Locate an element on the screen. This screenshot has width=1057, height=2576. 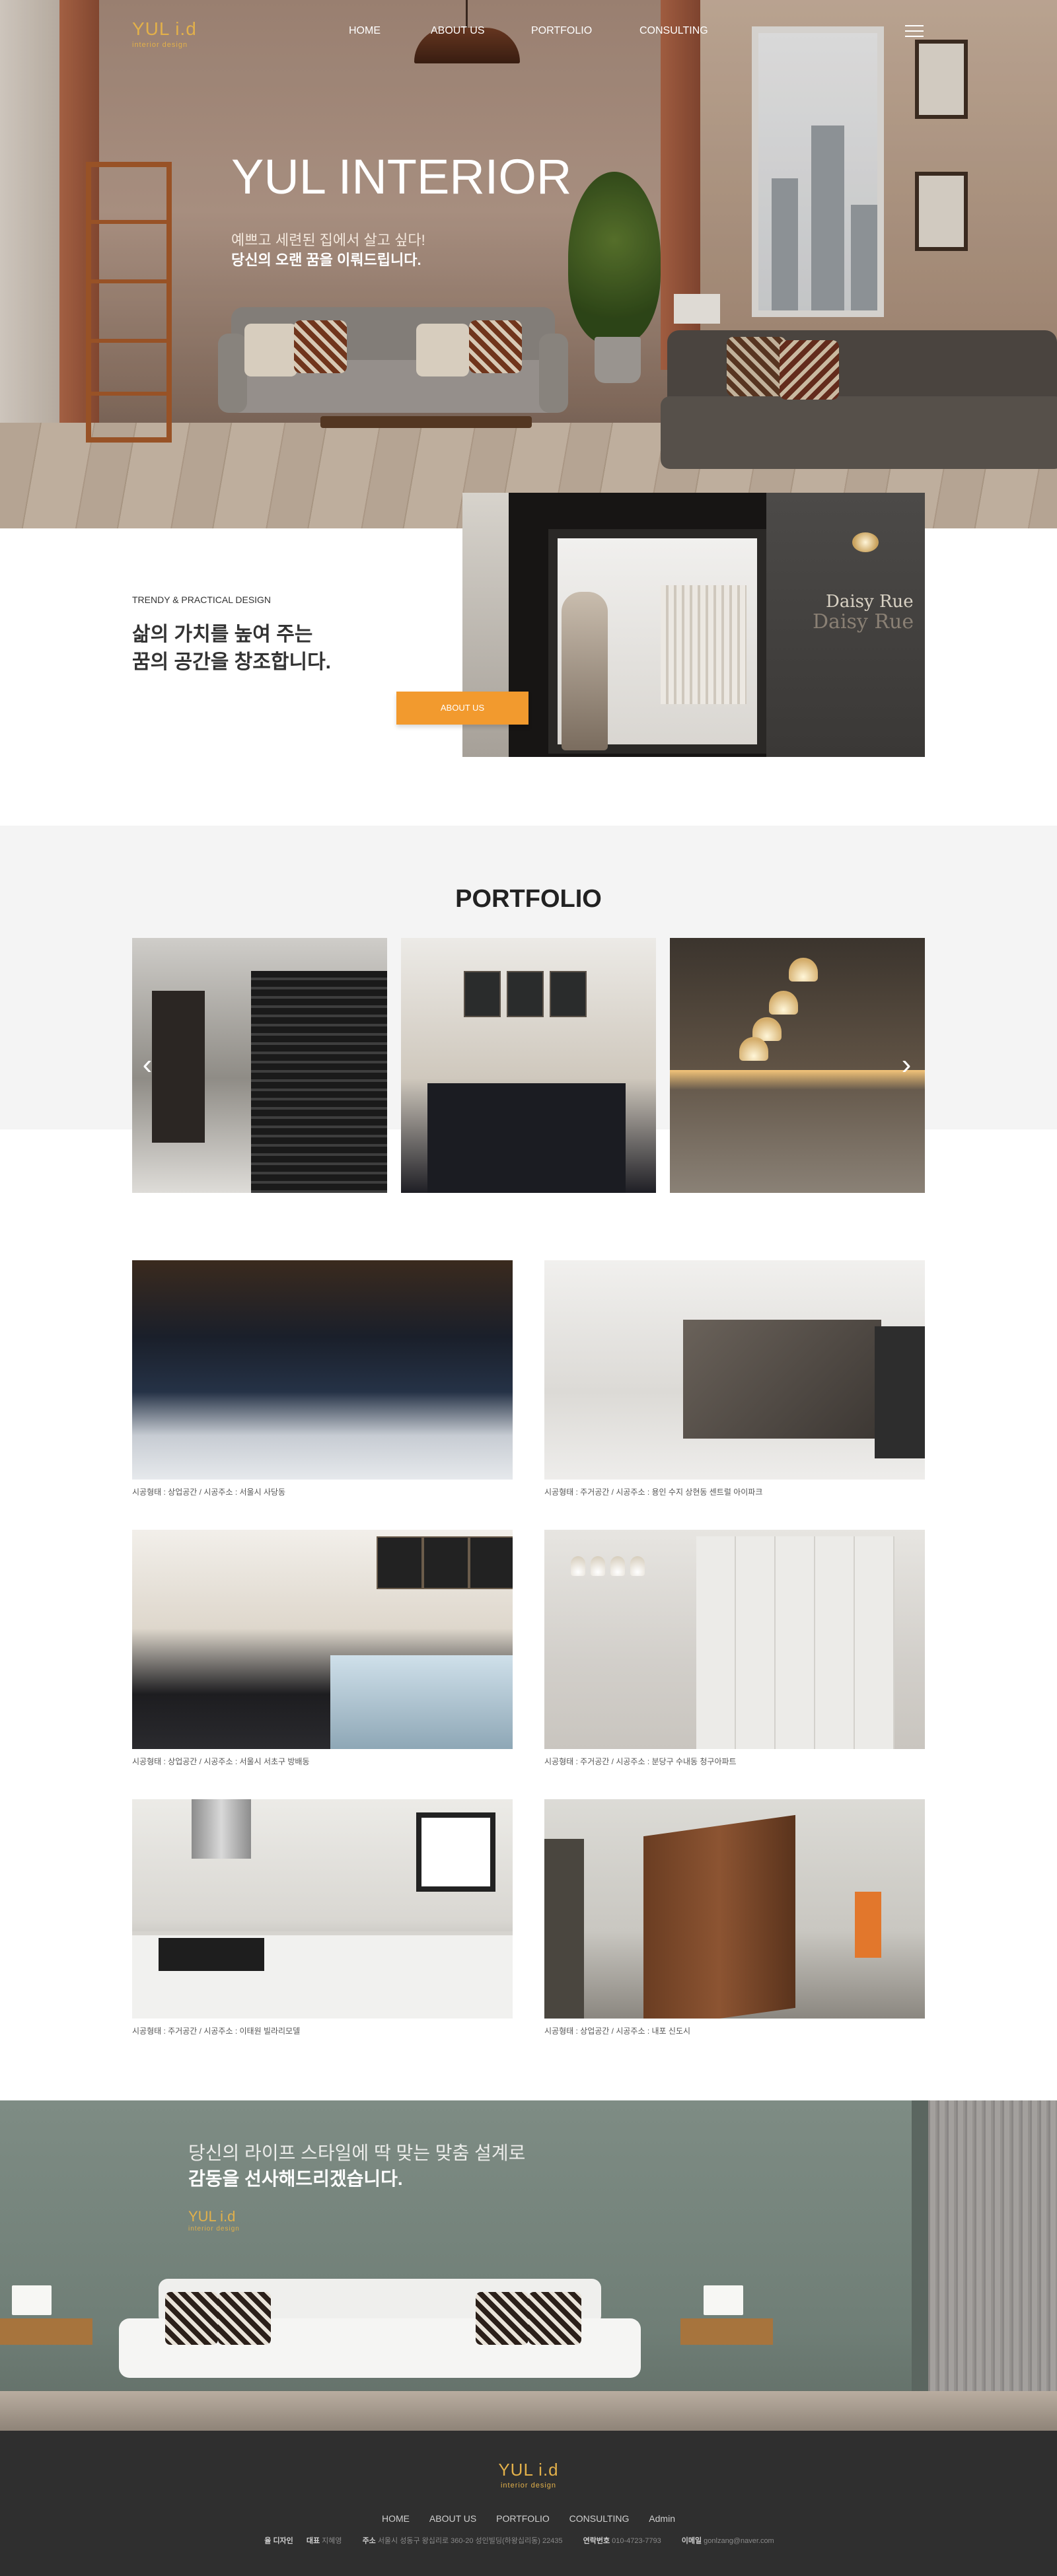
gallery-caption: 시공형태 : 주거공간 / 시공주소 : 분당구 수내동 청구아파트 is located at coordinates (641, 1762).